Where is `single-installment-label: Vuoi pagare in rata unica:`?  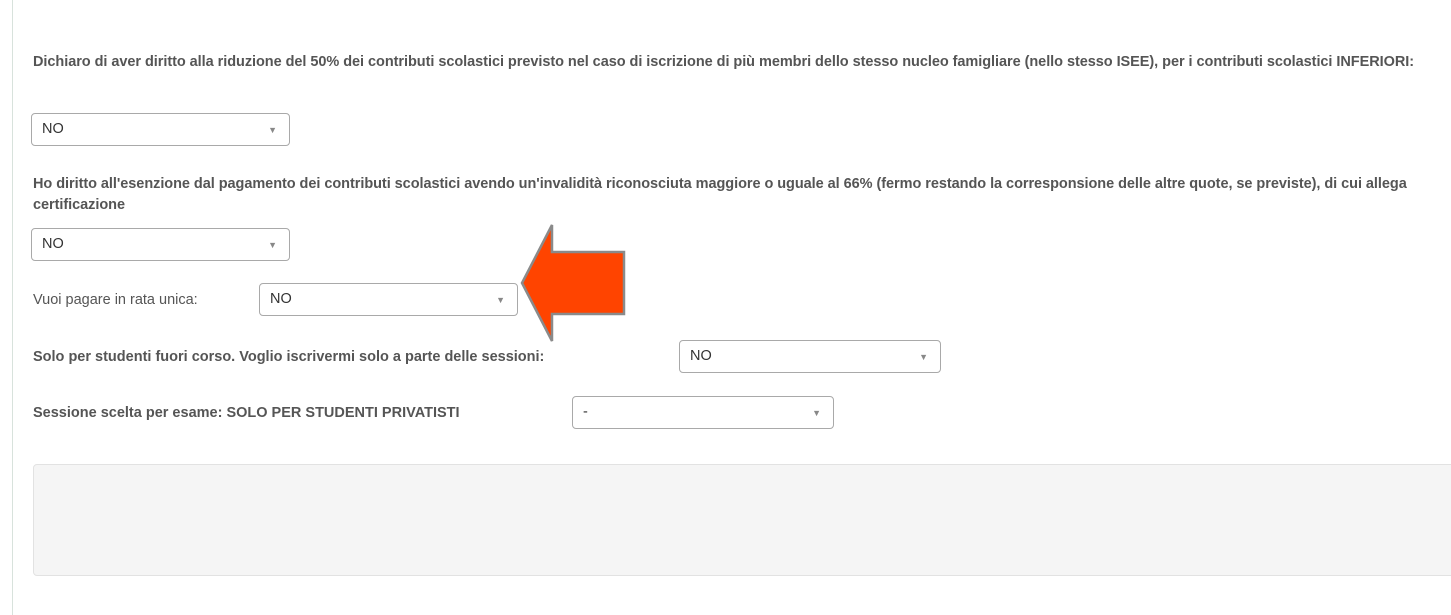 single-installment-label: Vuoi pagare in rata unica: is located at coordinates (115, 300).